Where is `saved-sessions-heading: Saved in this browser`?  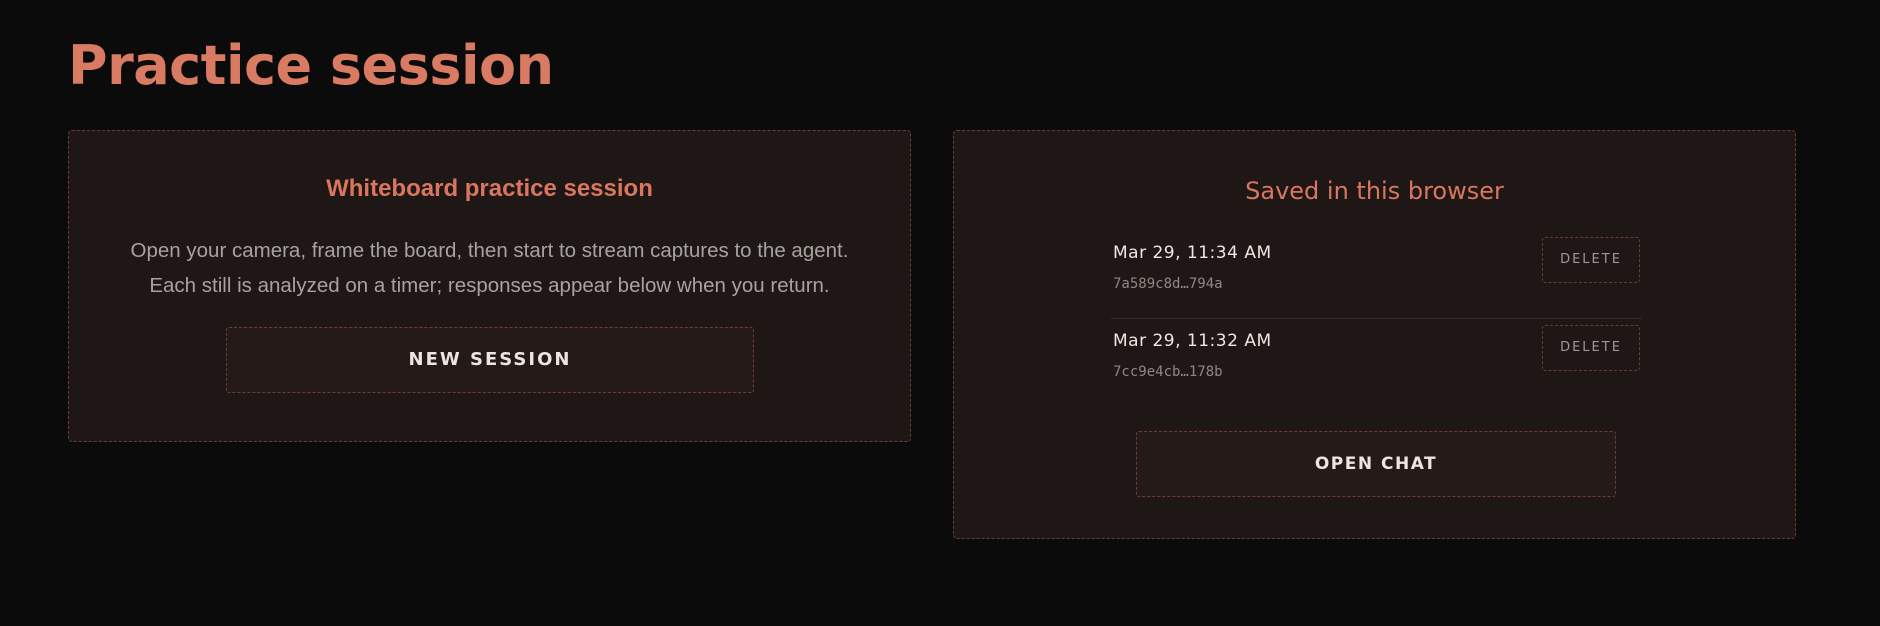
saved-sessions-heading: Saved in this browser is located at coordinates (1374, 191).